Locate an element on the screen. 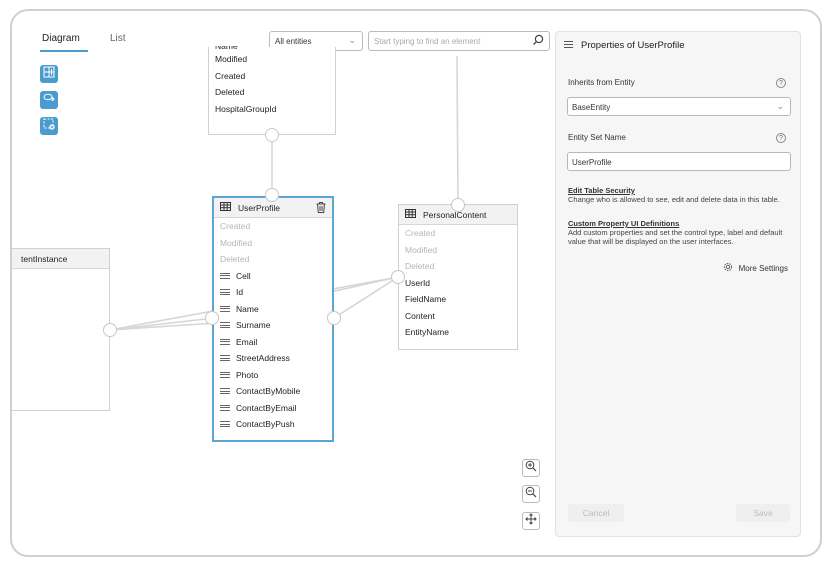 The image size is (832, 570). entity-field: ContactByPush is located at coordinates (273, 424).